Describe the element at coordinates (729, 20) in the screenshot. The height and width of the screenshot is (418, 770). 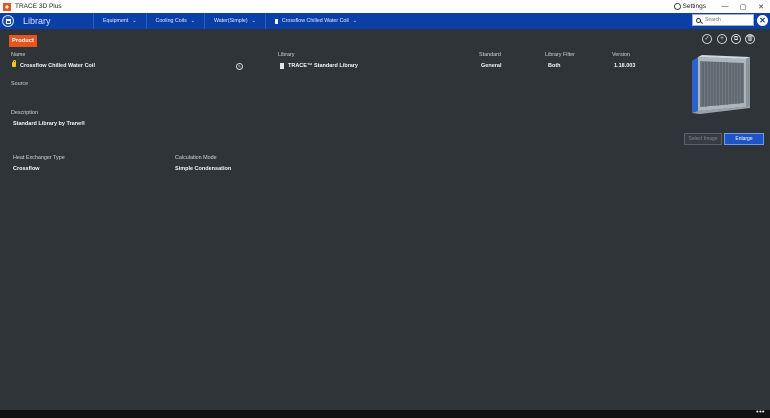
I see `search-input` at that location.